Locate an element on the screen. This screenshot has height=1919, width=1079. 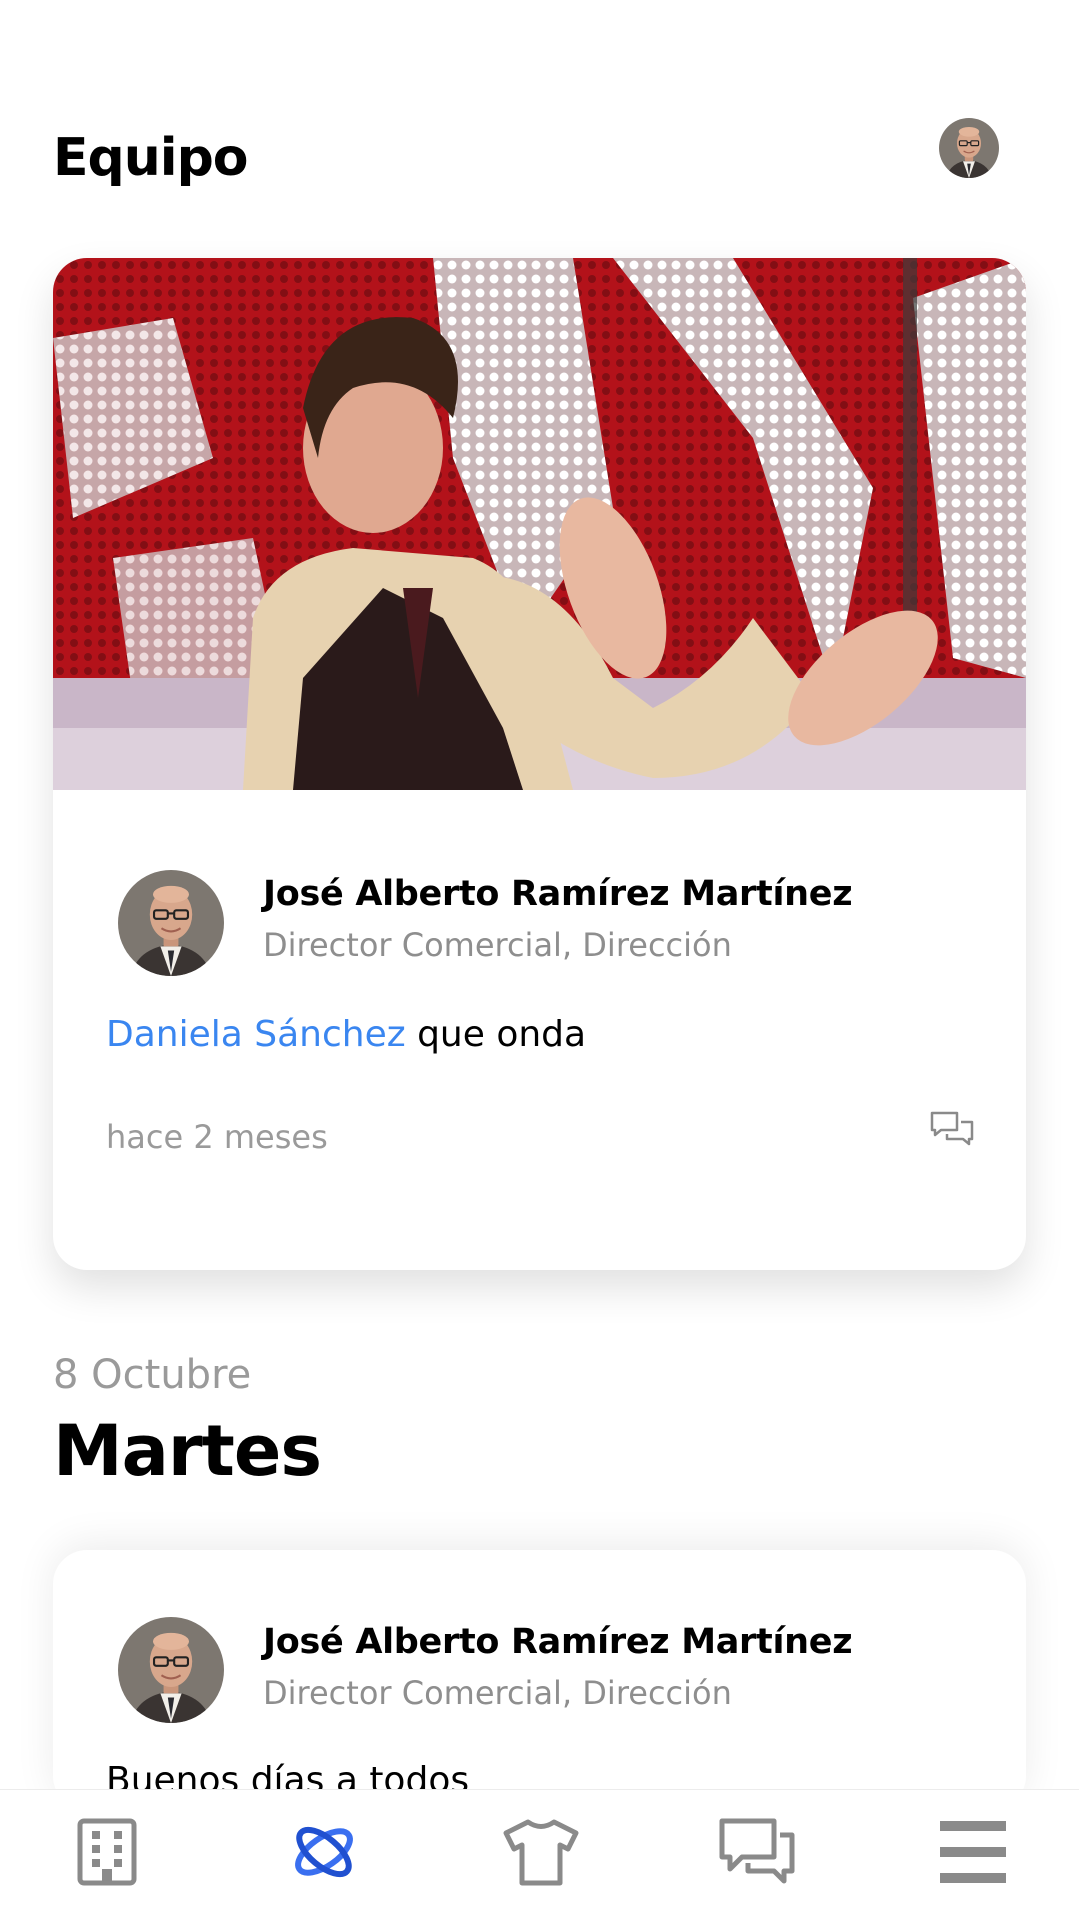
tab-uniform is located at coordinates (541, 1852).